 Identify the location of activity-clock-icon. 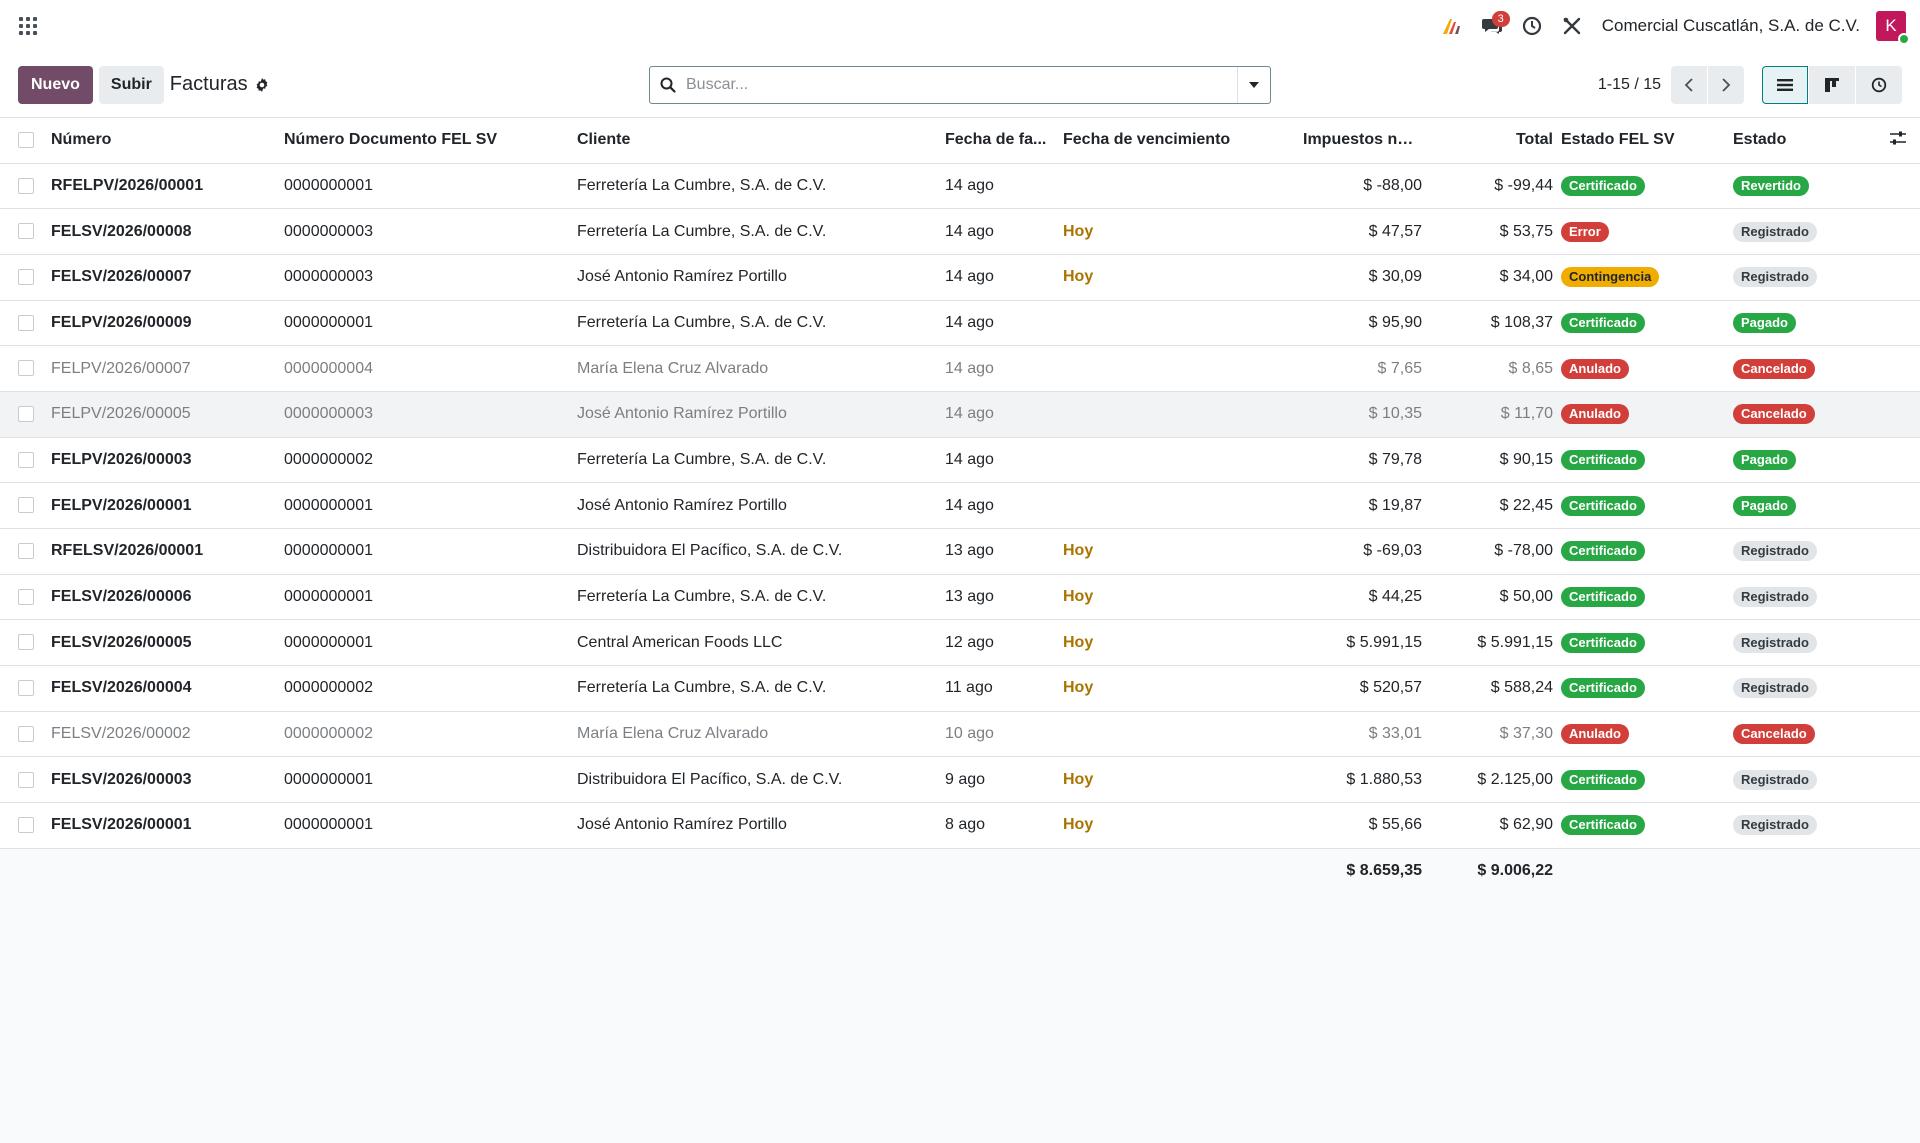
(1532, 26).